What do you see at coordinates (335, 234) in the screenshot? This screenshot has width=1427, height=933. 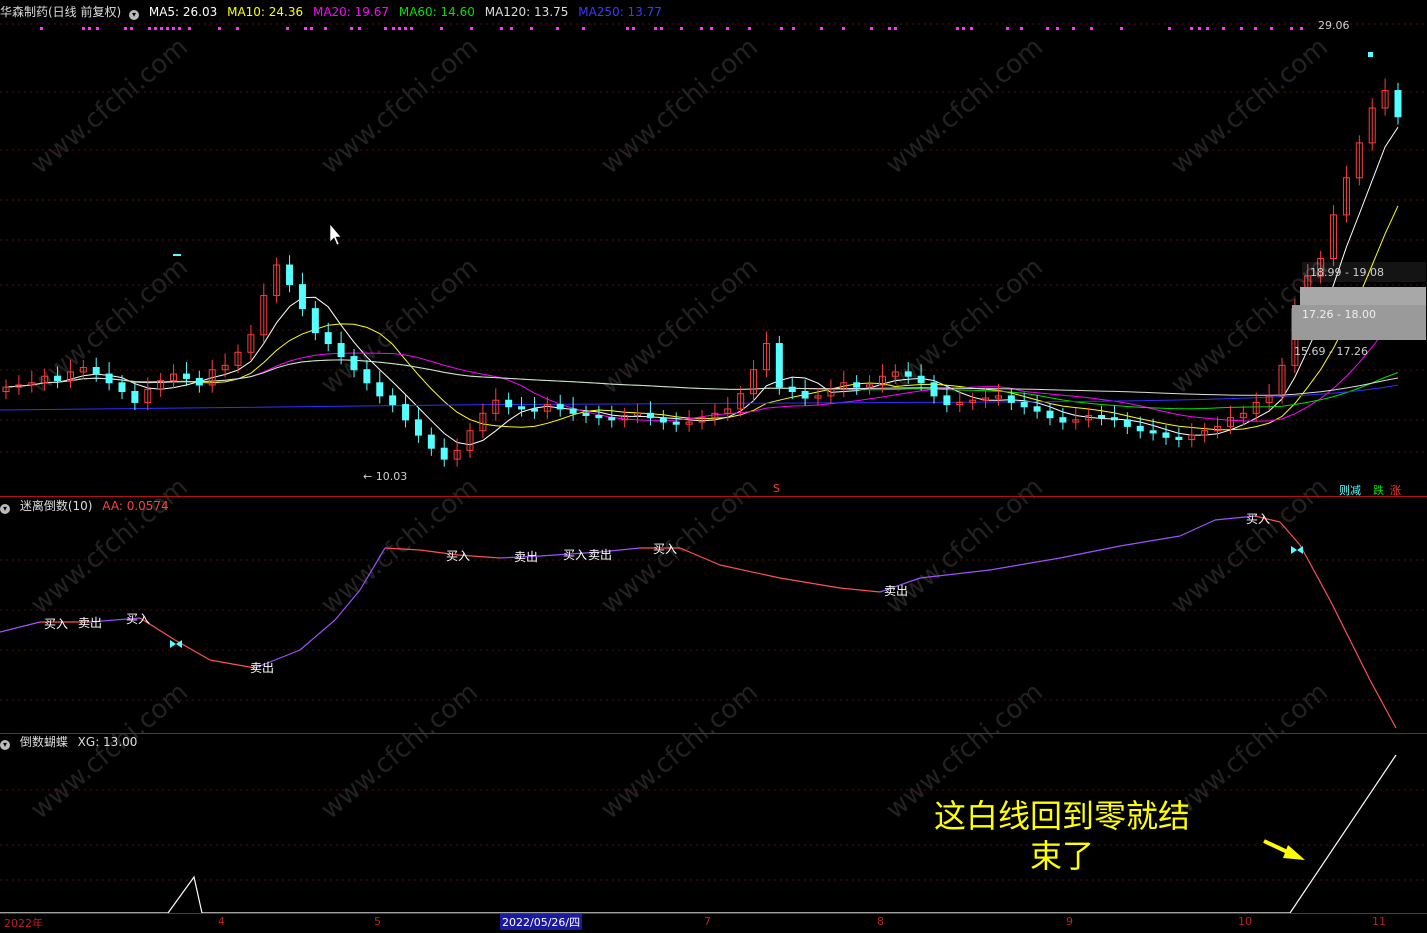 I see `mouse-cursor-icon` at bounding box center [335, 234].